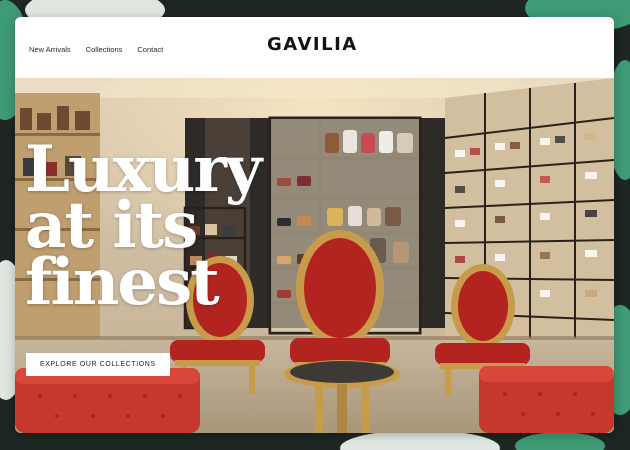  I want to click on decor-shape-light, so click(420, 440).